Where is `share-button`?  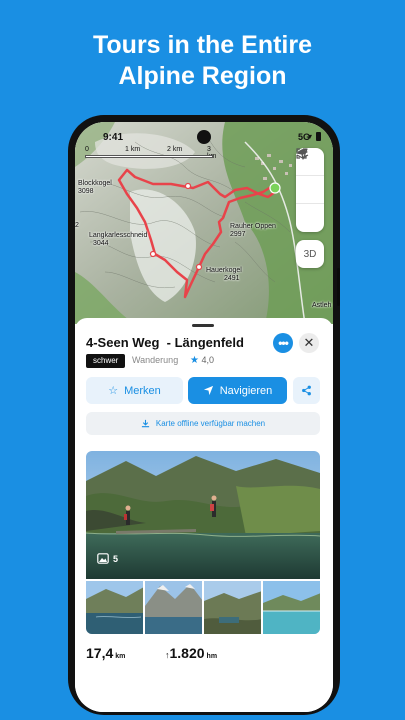
share-button is located at coordinates (306, 390).